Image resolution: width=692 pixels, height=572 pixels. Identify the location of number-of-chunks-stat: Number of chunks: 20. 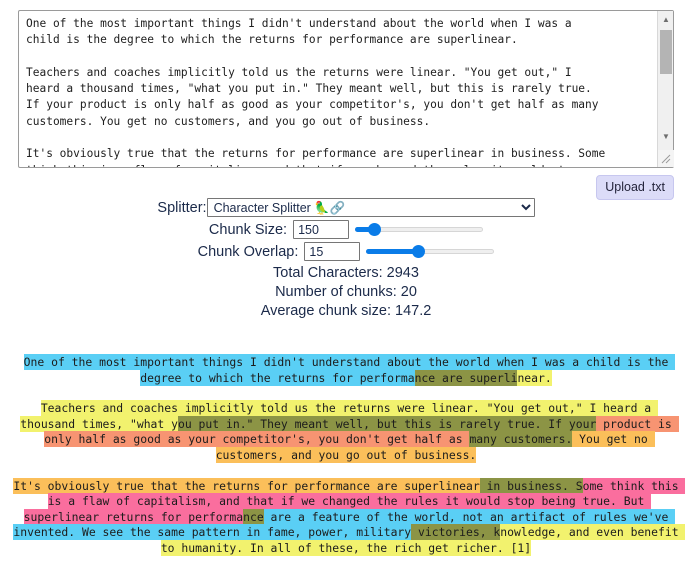
(346, 292).